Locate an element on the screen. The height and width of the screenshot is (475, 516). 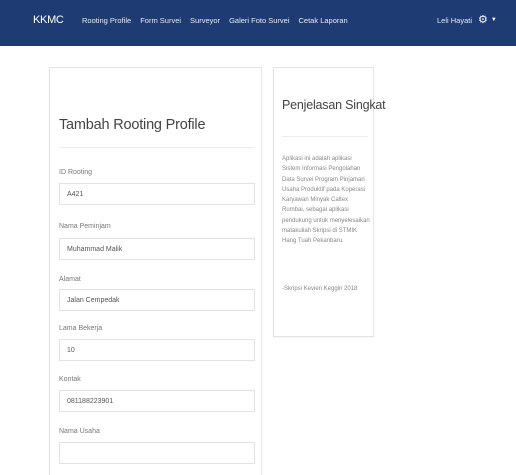
info-signature: -Skripsi Kevien Keggin 2018 is located at coordinates (320, 289).